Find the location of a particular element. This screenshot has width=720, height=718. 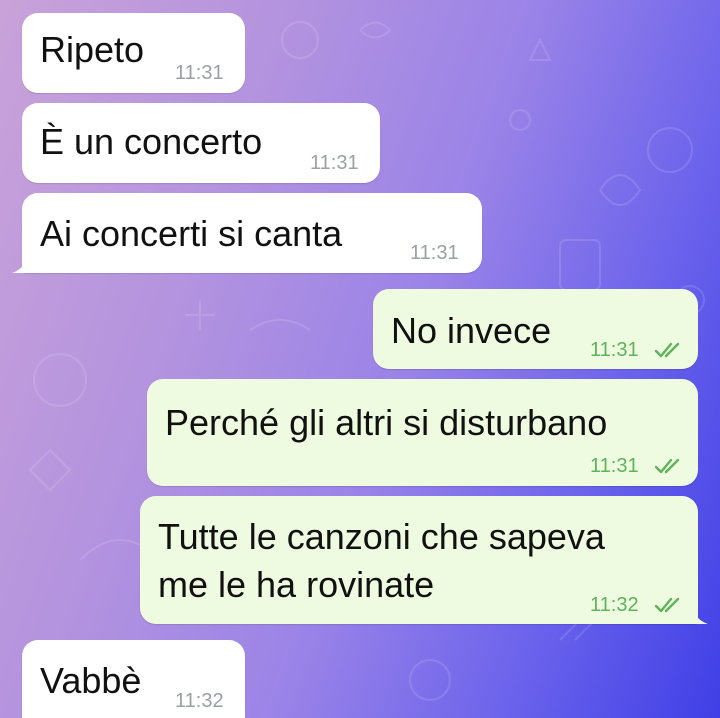

message-text: È un concerto is located at coordinates (151, 141).